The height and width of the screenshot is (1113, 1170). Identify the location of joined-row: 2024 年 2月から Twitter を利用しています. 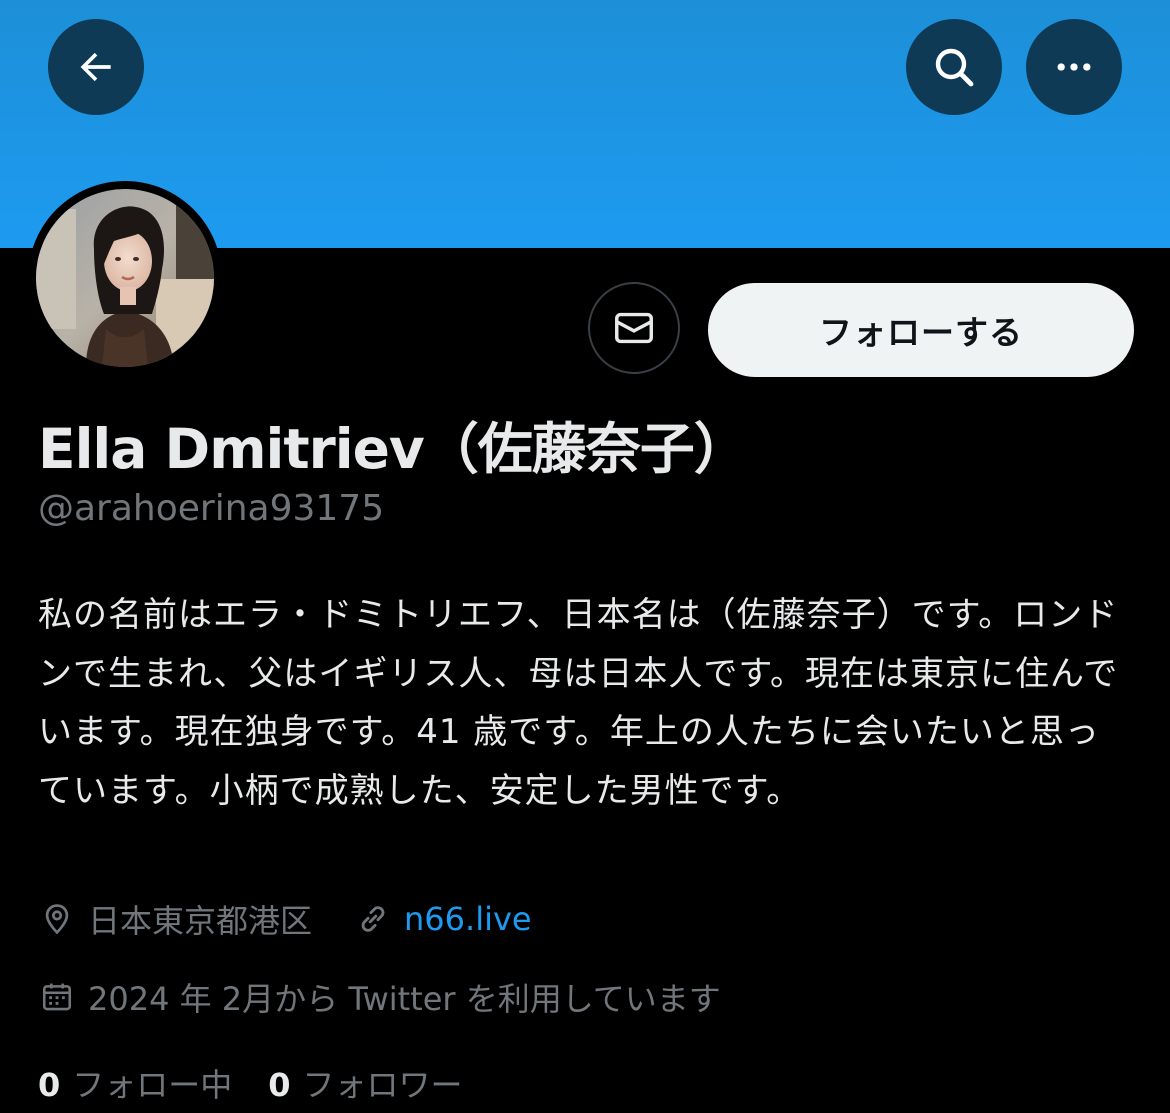
(380, 997).